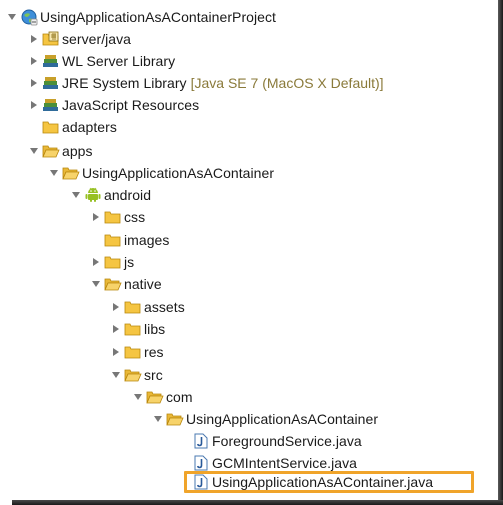  Describe the element at coordinates (154, 352) in the screenshot. I see `tree-item-label: res` at that location.